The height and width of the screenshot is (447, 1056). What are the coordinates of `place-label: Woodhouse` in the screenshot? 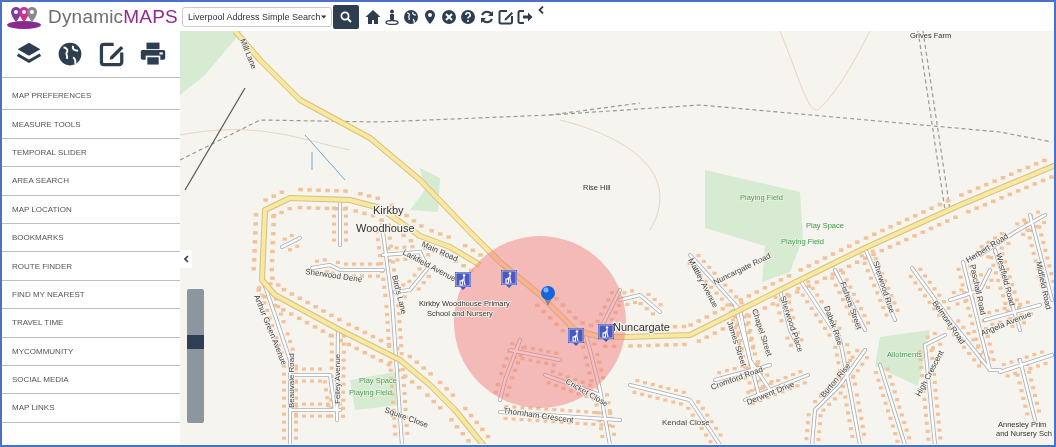 It's located at (385, 228).